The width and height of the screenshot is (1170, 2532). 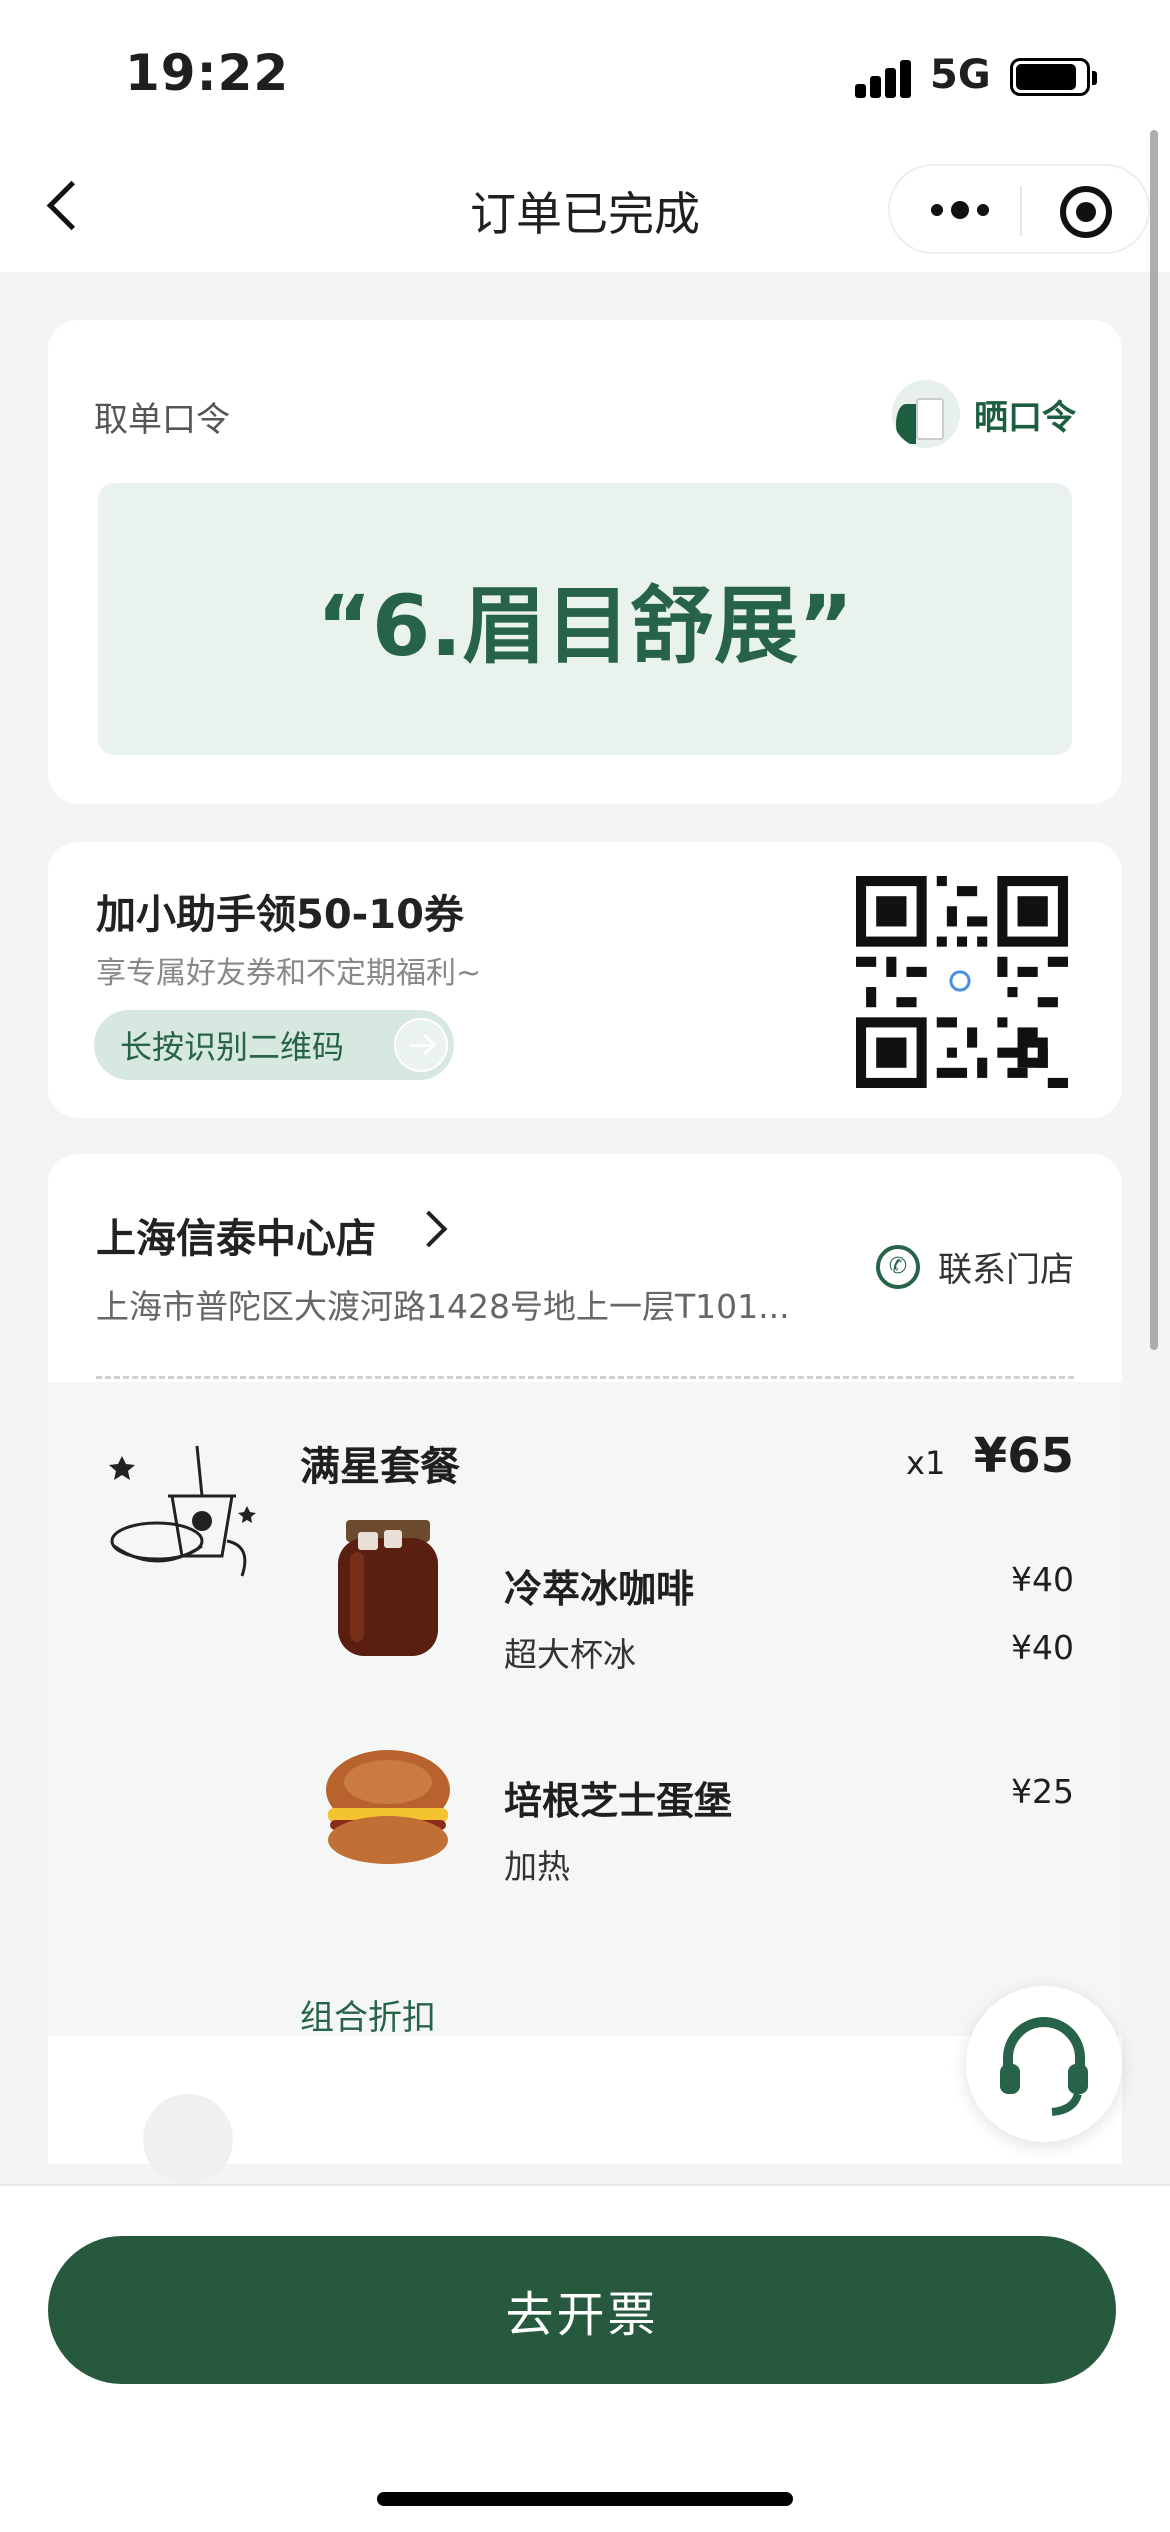 I want to click on pickup-password: “6.眉目舒展”, so click(x=585, y=625).